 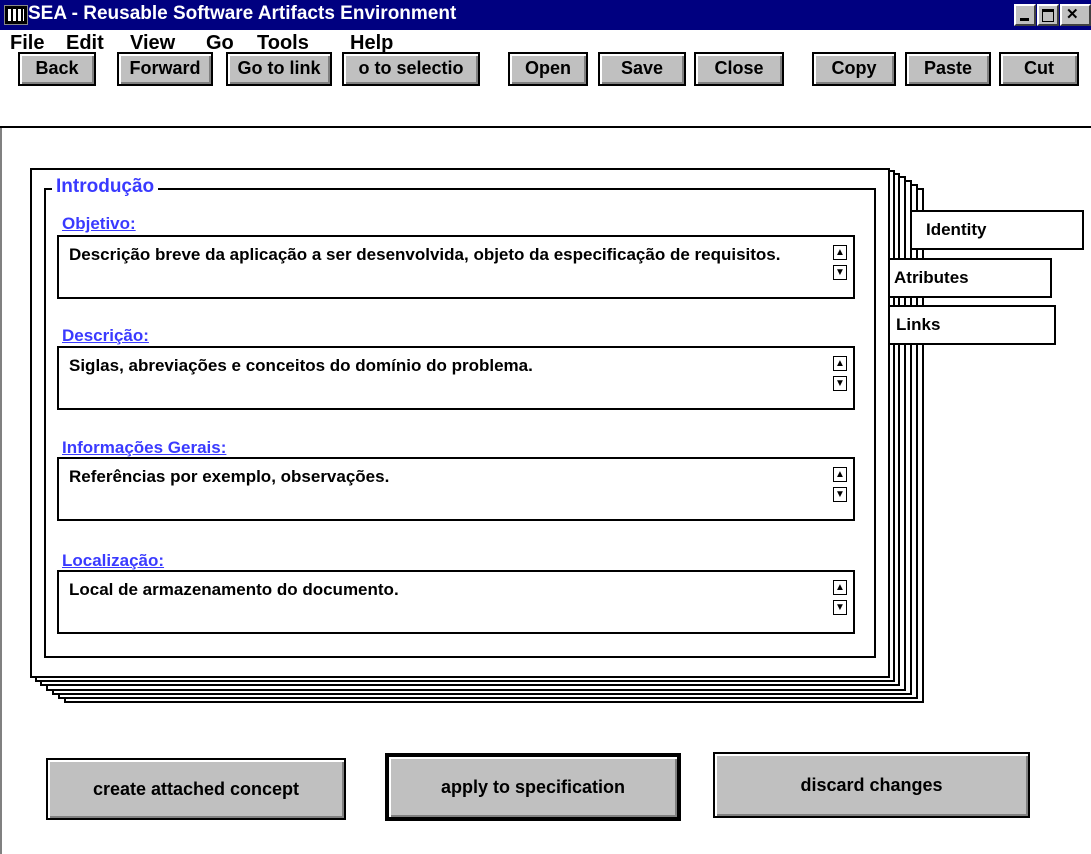 I want to click on window-left-edge, so click(x=1, y=491).